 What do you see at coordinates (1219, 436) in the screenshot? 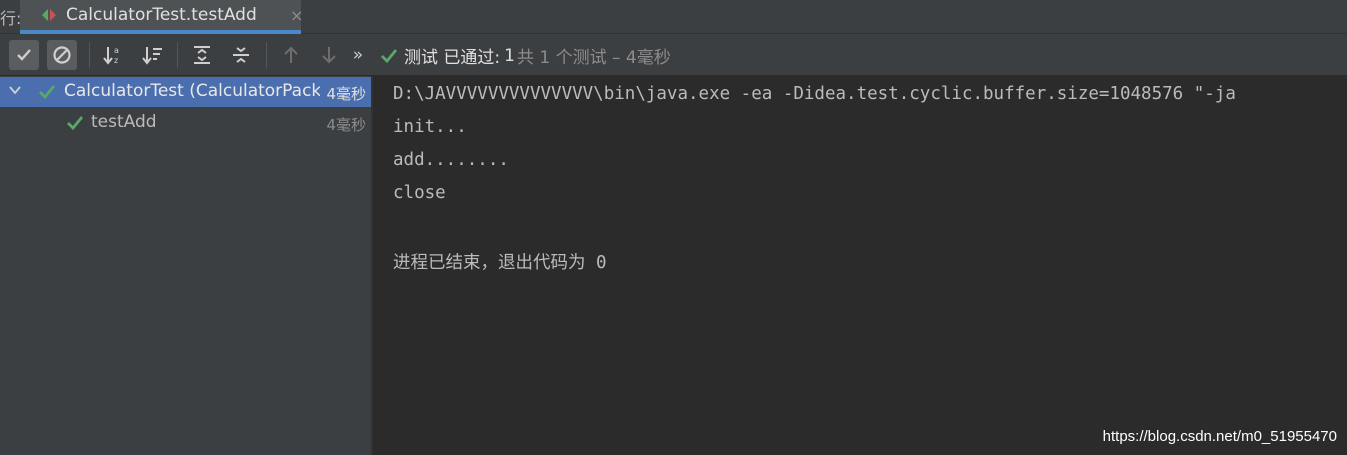
I see `watermark-url: https://blog.csdn.net/m0_51955470` at bounding box center [1219, 436].